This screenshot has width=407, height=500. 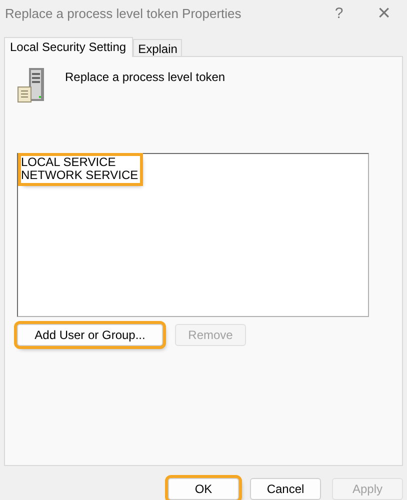 What do you see at coordinates (157, 47) in the screenshot?
I see `tab: Explain` at bounding box center [157, 47].